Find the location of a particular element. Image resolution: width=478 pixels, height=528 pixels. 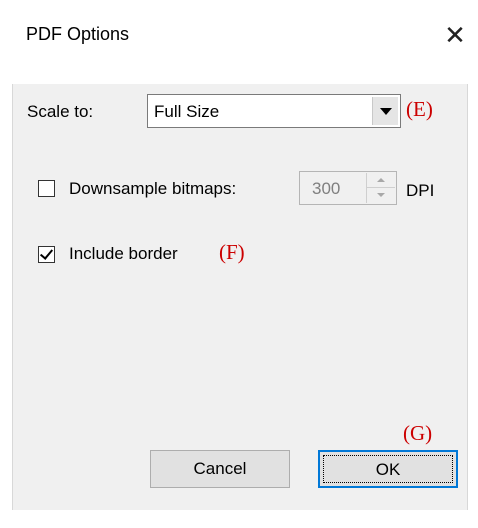

ok-button-label: OK is located at coordinates (388, 469).